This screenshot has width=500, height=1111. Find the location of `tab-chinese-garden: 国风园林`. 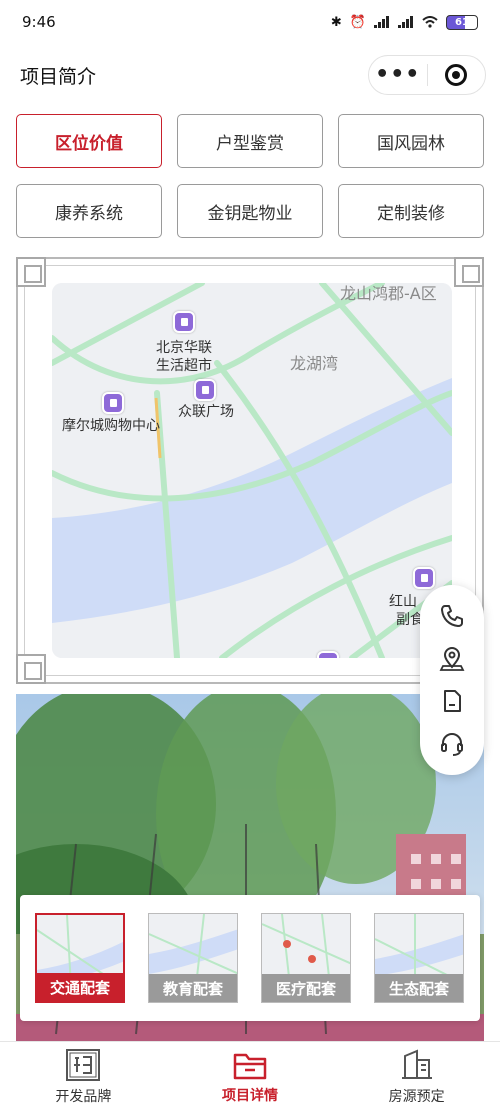

tab-chinese-garden: 国风园林 is located at coordinates (411, 141).